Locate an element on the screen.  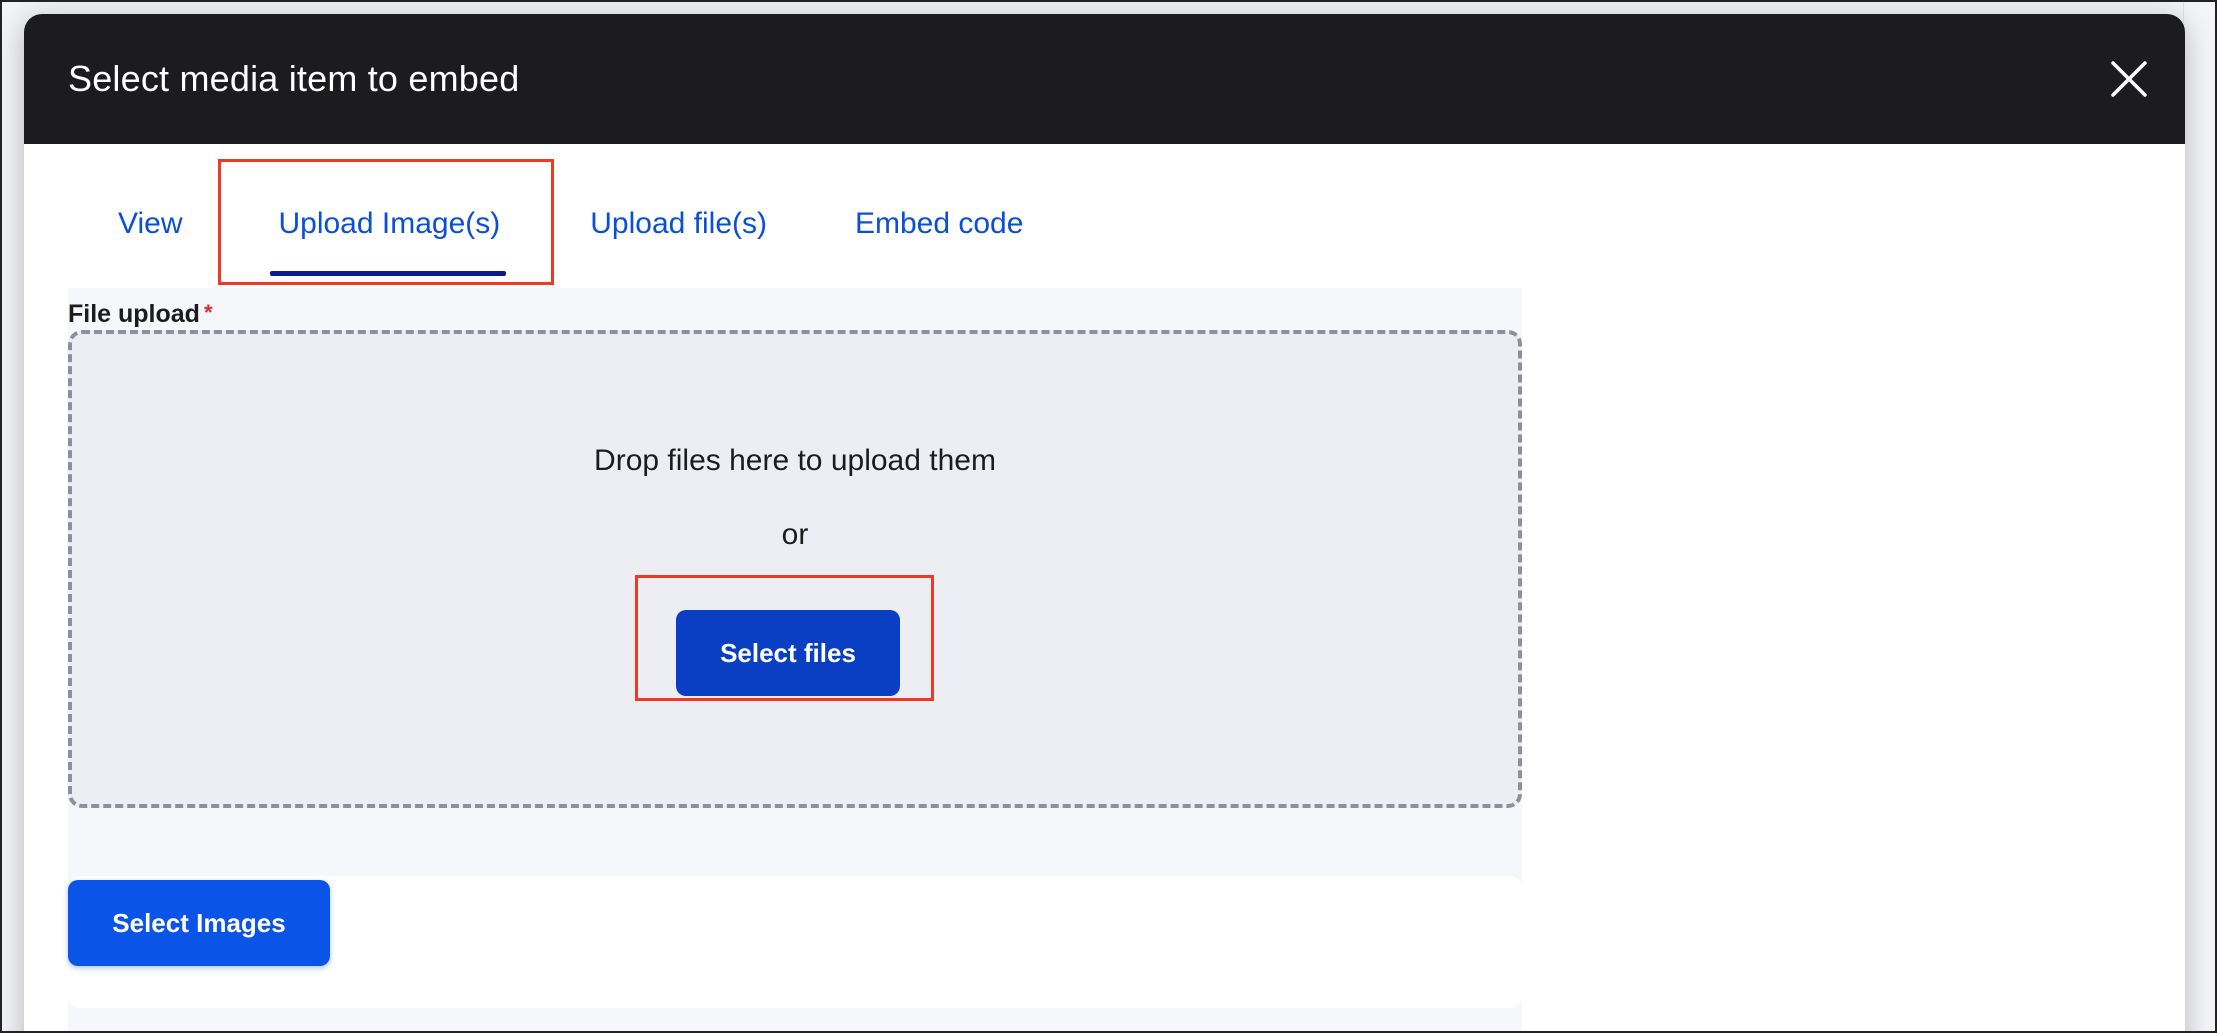
tab-label: View is located at coordinates (150, 223).